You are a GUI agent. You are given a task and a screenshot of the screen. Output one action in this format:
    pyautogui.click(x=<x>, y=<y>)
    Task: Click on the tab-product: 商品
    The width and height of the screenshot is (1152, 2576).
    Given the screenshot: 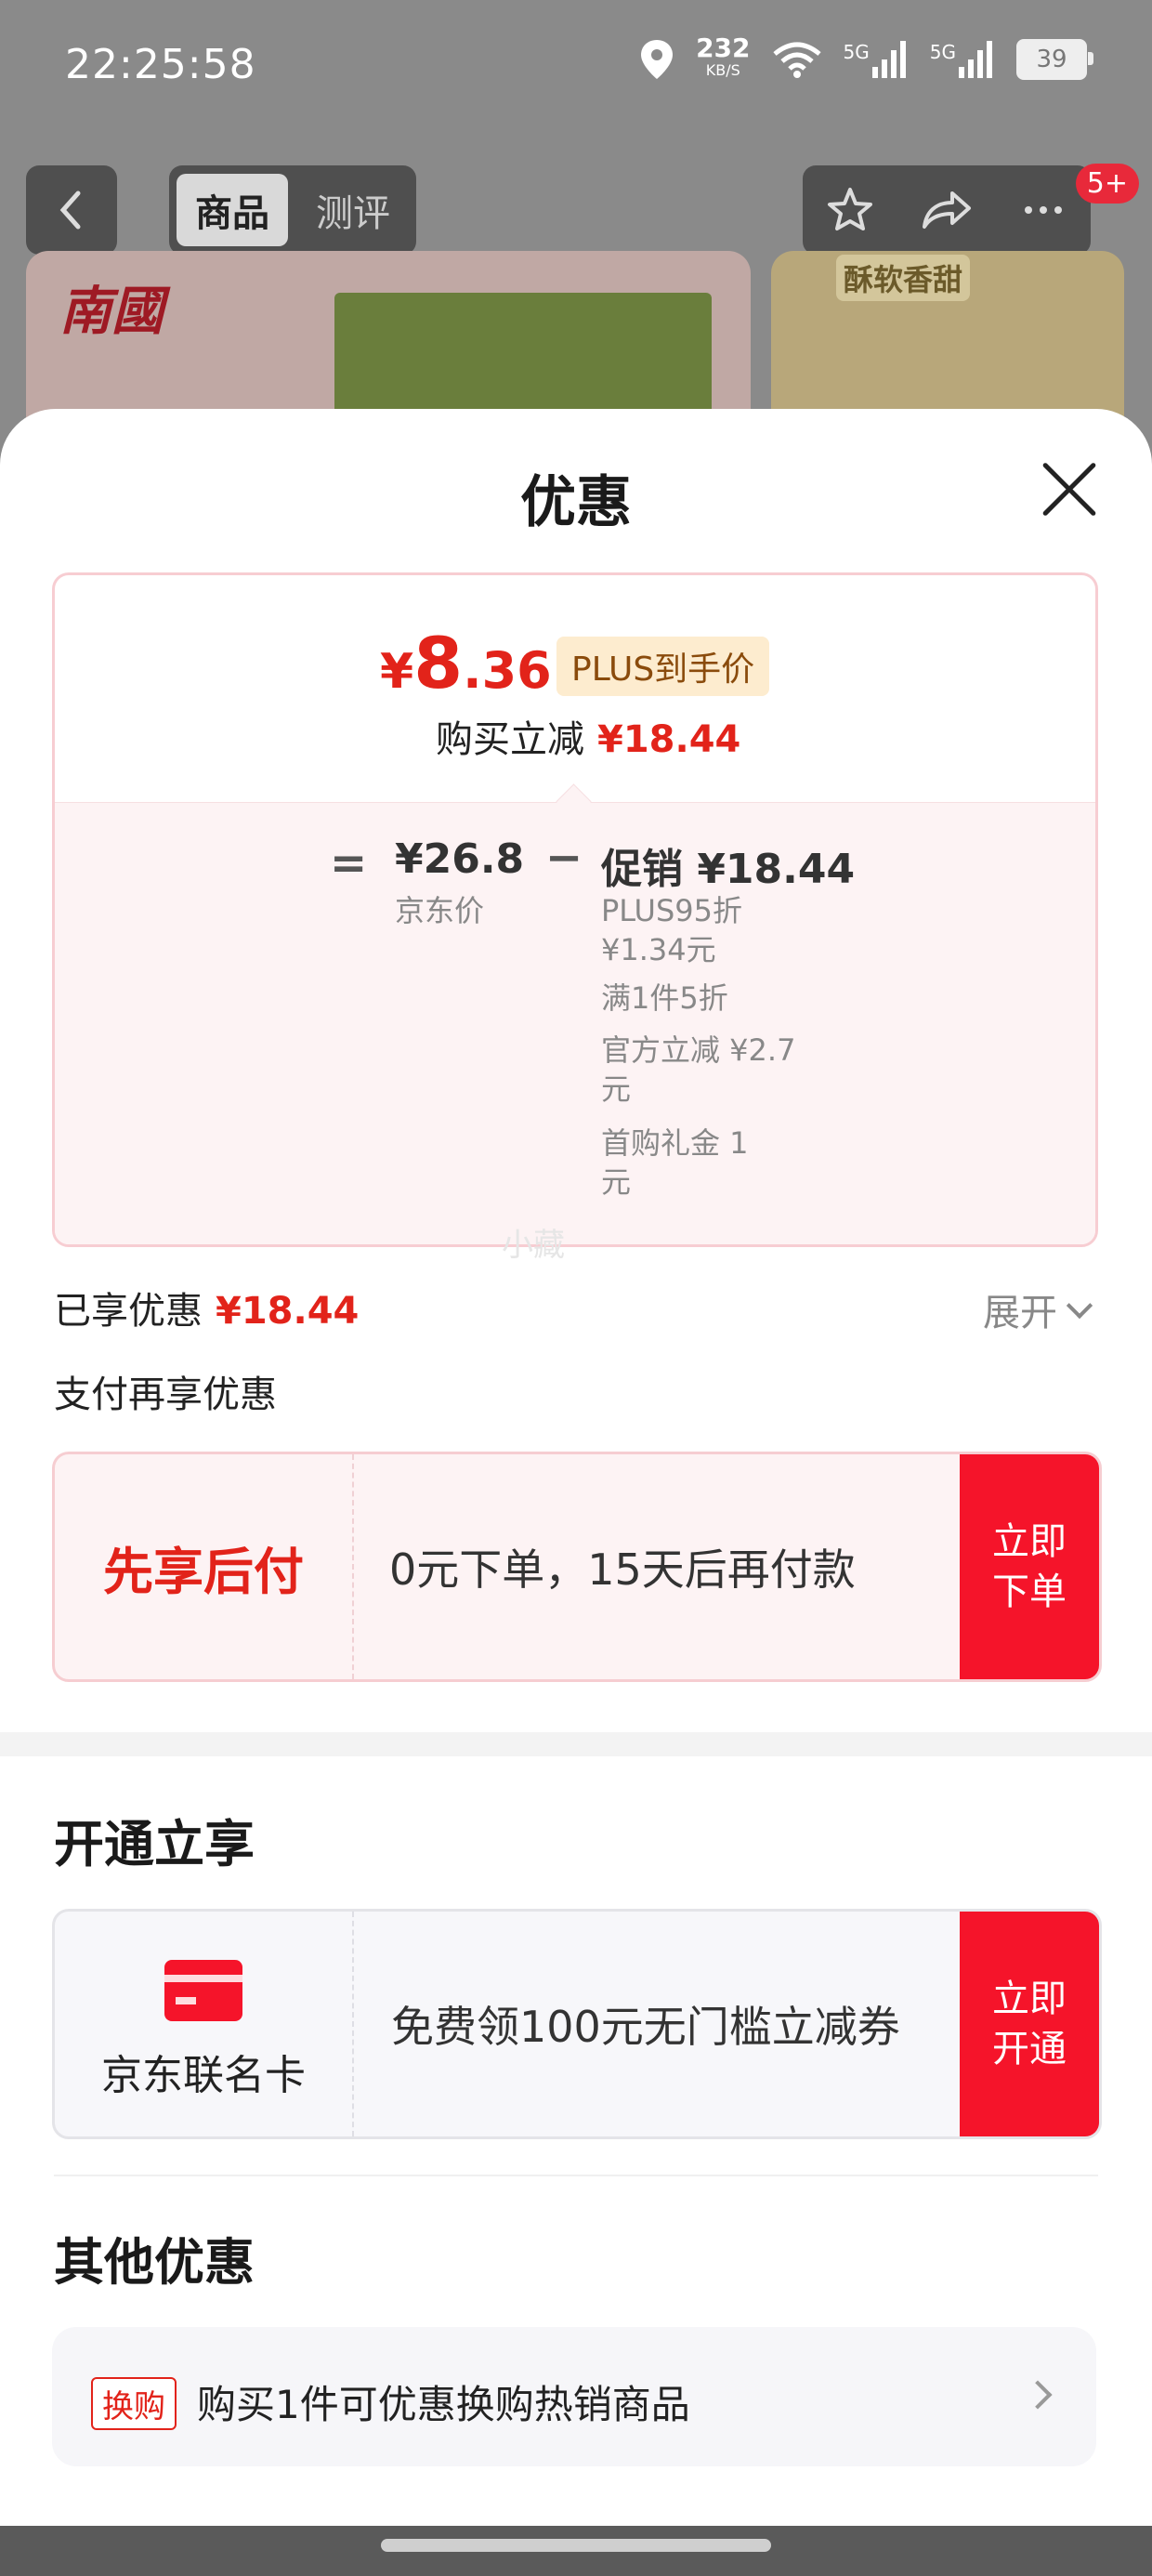 What is the action you would take?
    pyautogui.click(x=232, y=210)
    